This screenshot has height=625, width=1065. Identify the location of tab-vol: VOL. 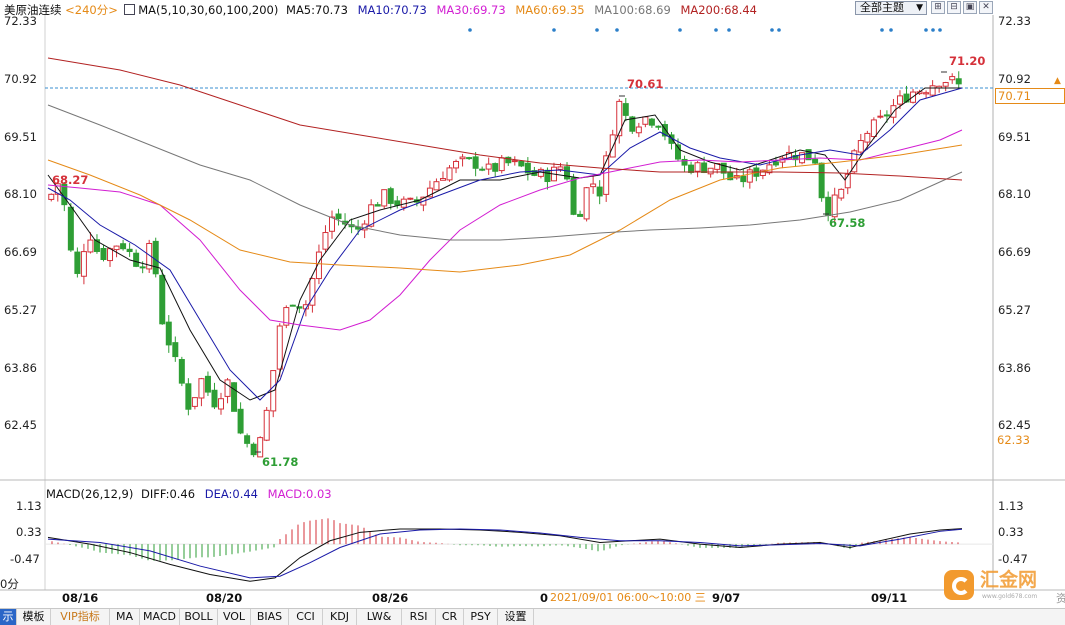
(234, 617).